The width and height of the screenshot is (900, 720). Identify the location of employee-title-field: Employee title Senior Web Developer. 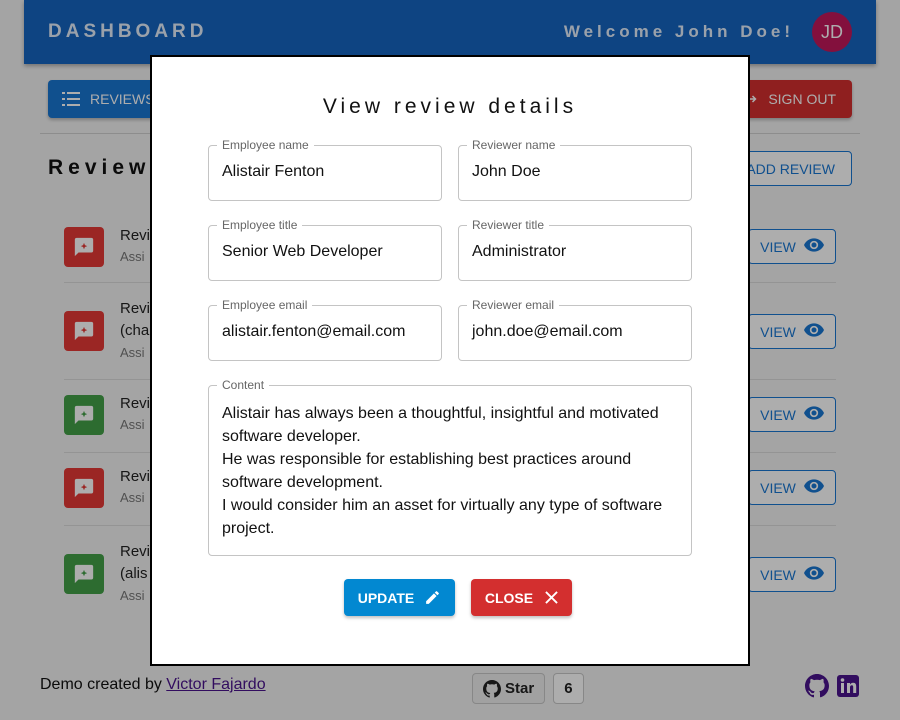
(325, 249).